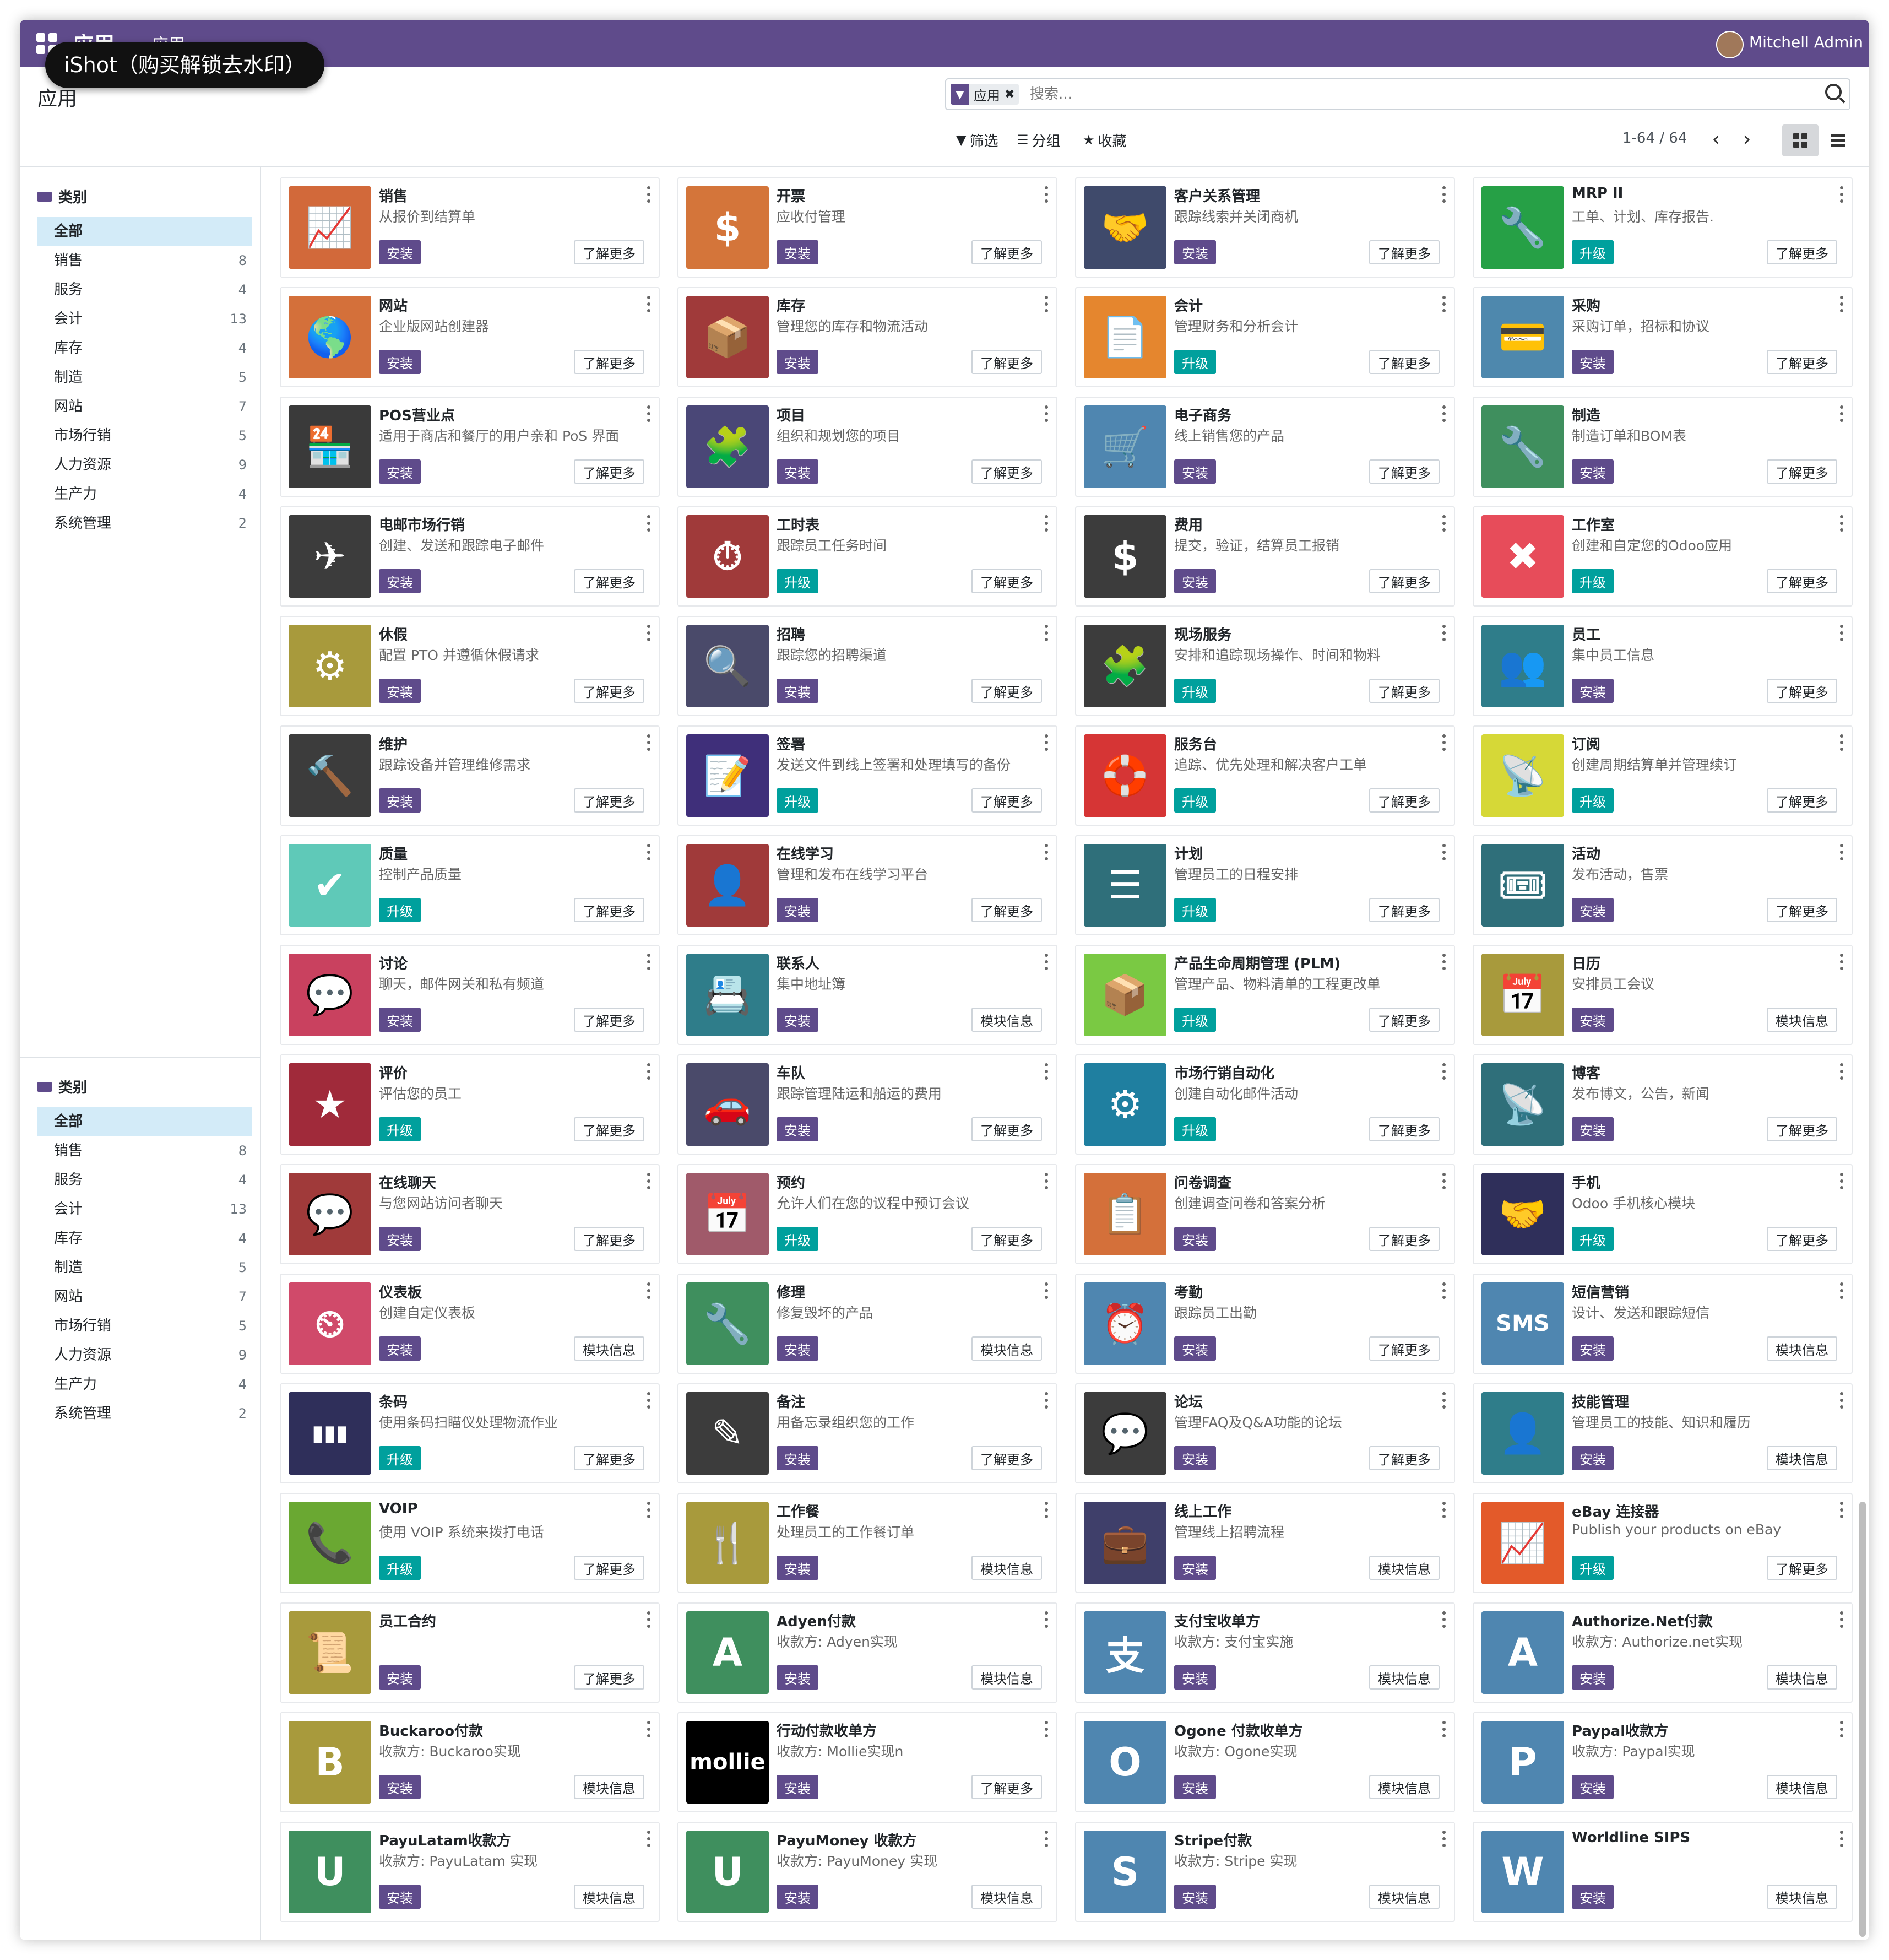 The width and height of the screenshot is (1889, 1960). What do you see at coordinates (144, 1267) in the screenshot?
I see `sidebar-item-manufacturing: 制造 5` at bounding box center [144, 1267].